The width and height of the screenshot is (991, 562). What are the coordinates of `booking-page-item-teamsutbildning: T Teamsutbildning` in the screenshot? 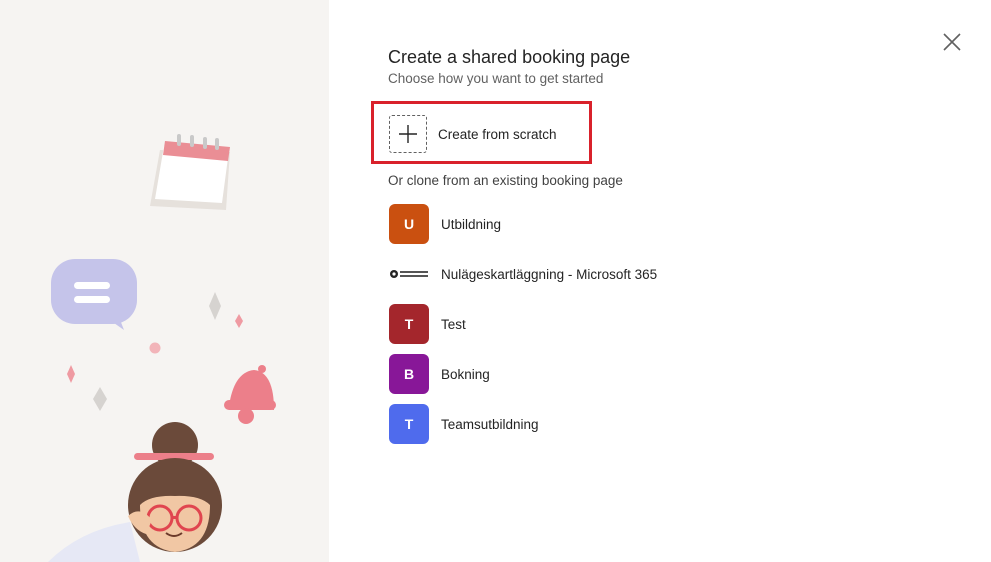 It's located at (523, 424).